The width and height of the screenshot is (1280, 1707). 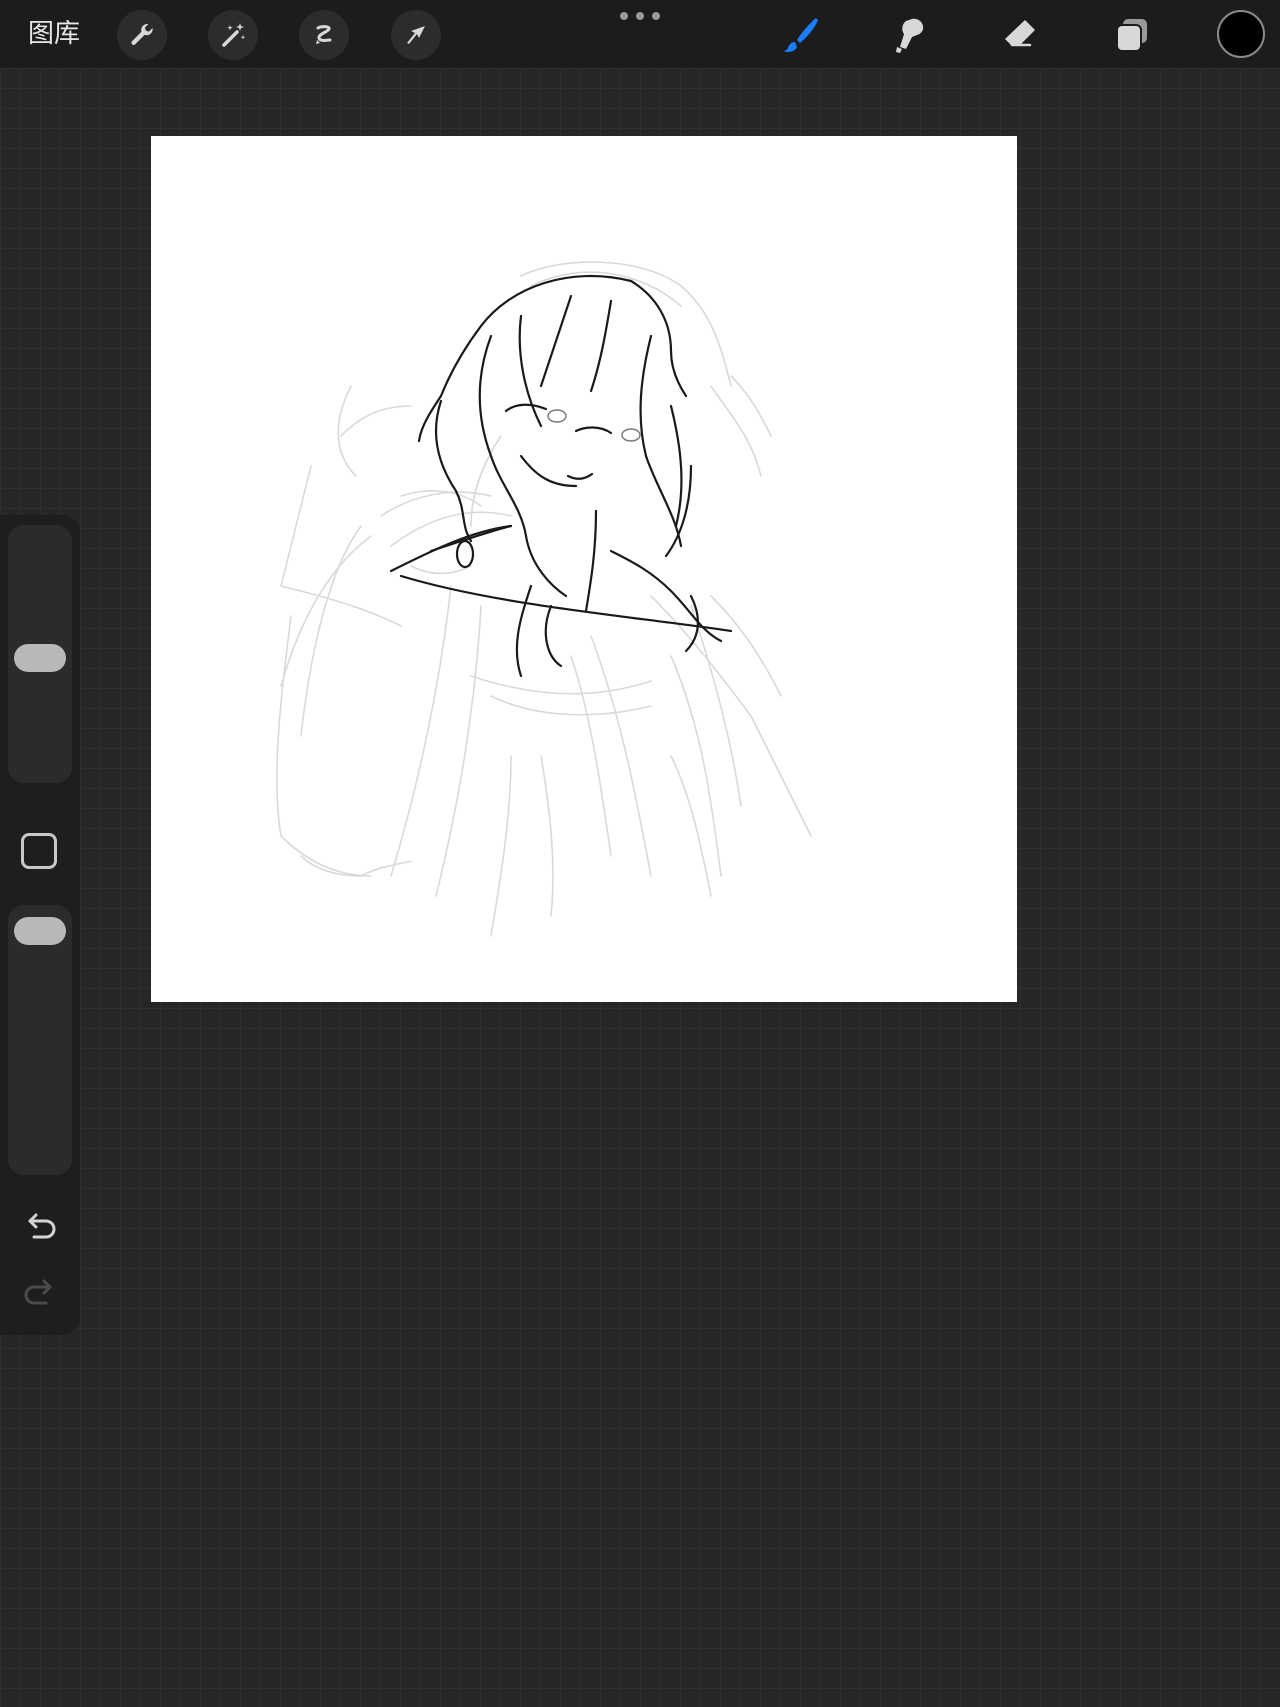 I want to click on brush-size-slider-thumb, so click(x=40, y=658).